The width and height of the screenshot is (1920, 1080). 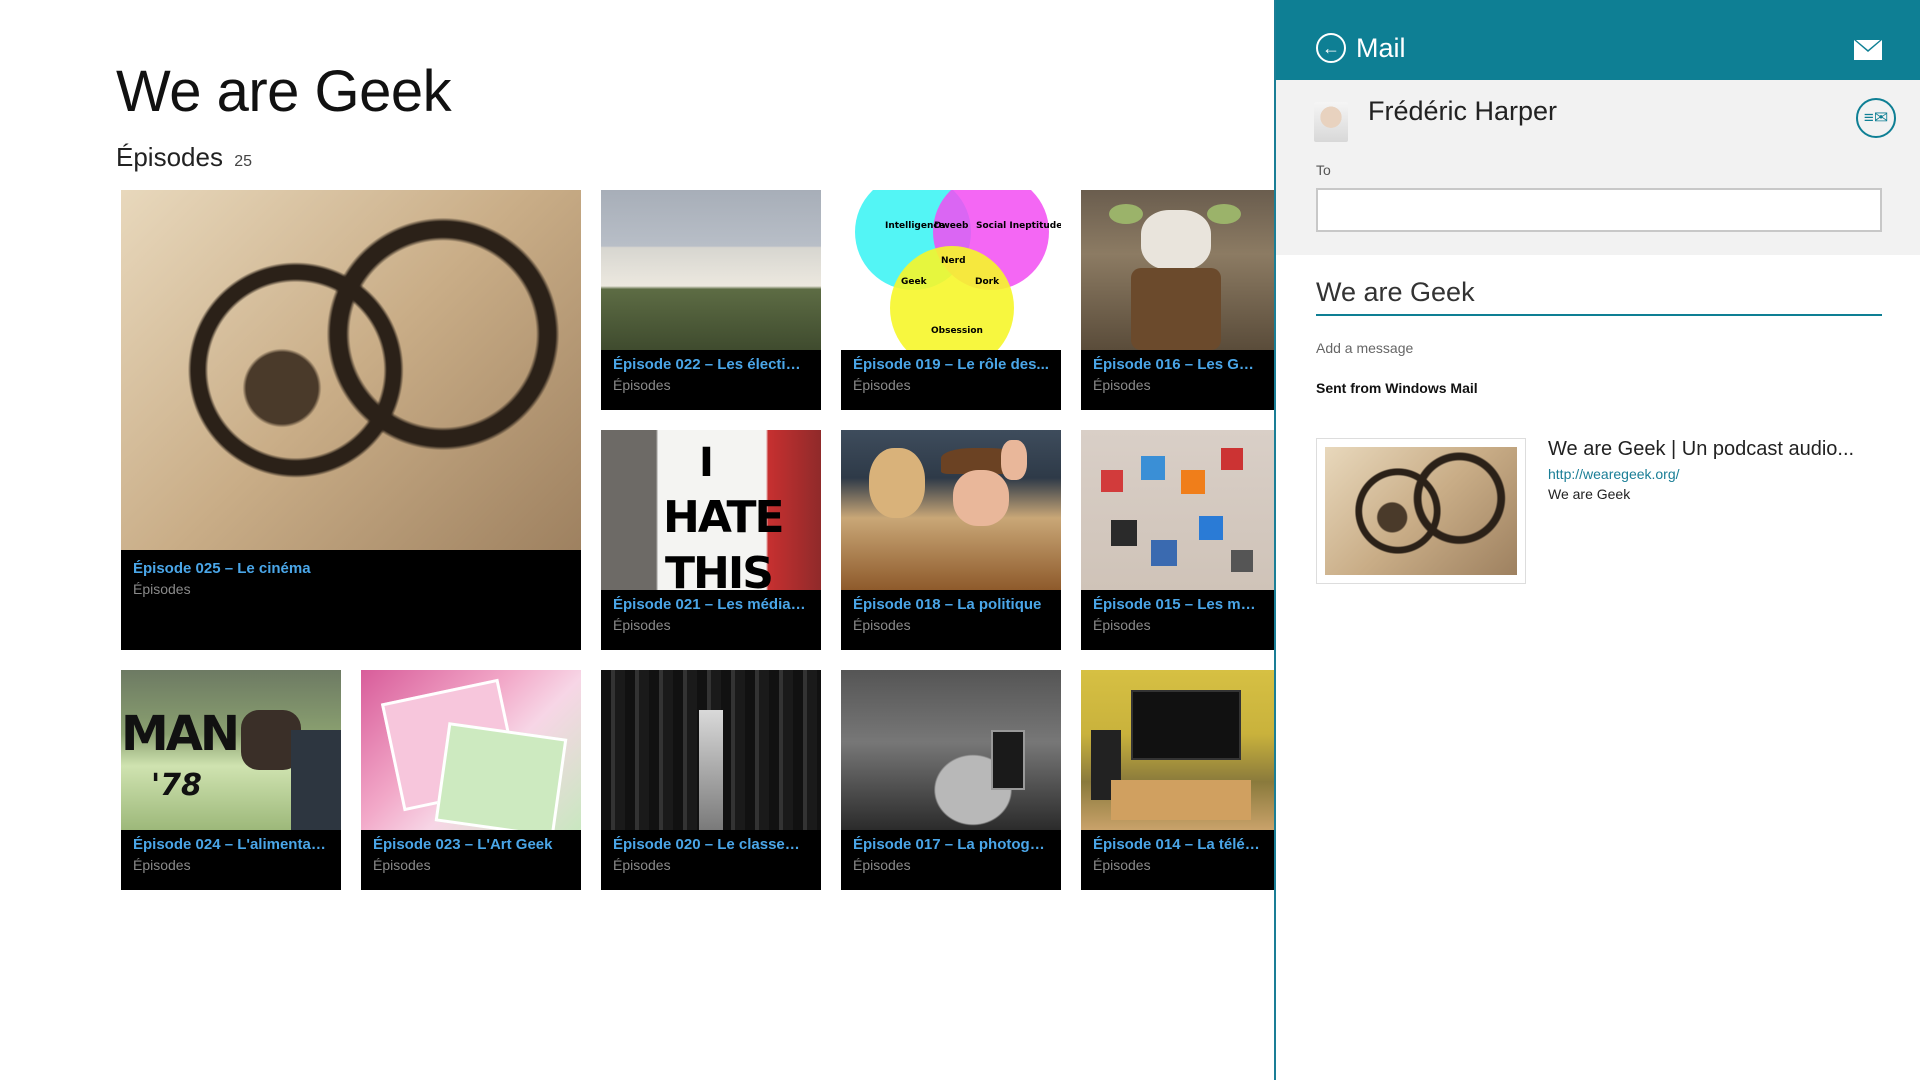 What do you see at coordinates (951, 226) in the screenshot?
I see `venn-label-dweeb: Dweeb` at bounding box center [951, 226].